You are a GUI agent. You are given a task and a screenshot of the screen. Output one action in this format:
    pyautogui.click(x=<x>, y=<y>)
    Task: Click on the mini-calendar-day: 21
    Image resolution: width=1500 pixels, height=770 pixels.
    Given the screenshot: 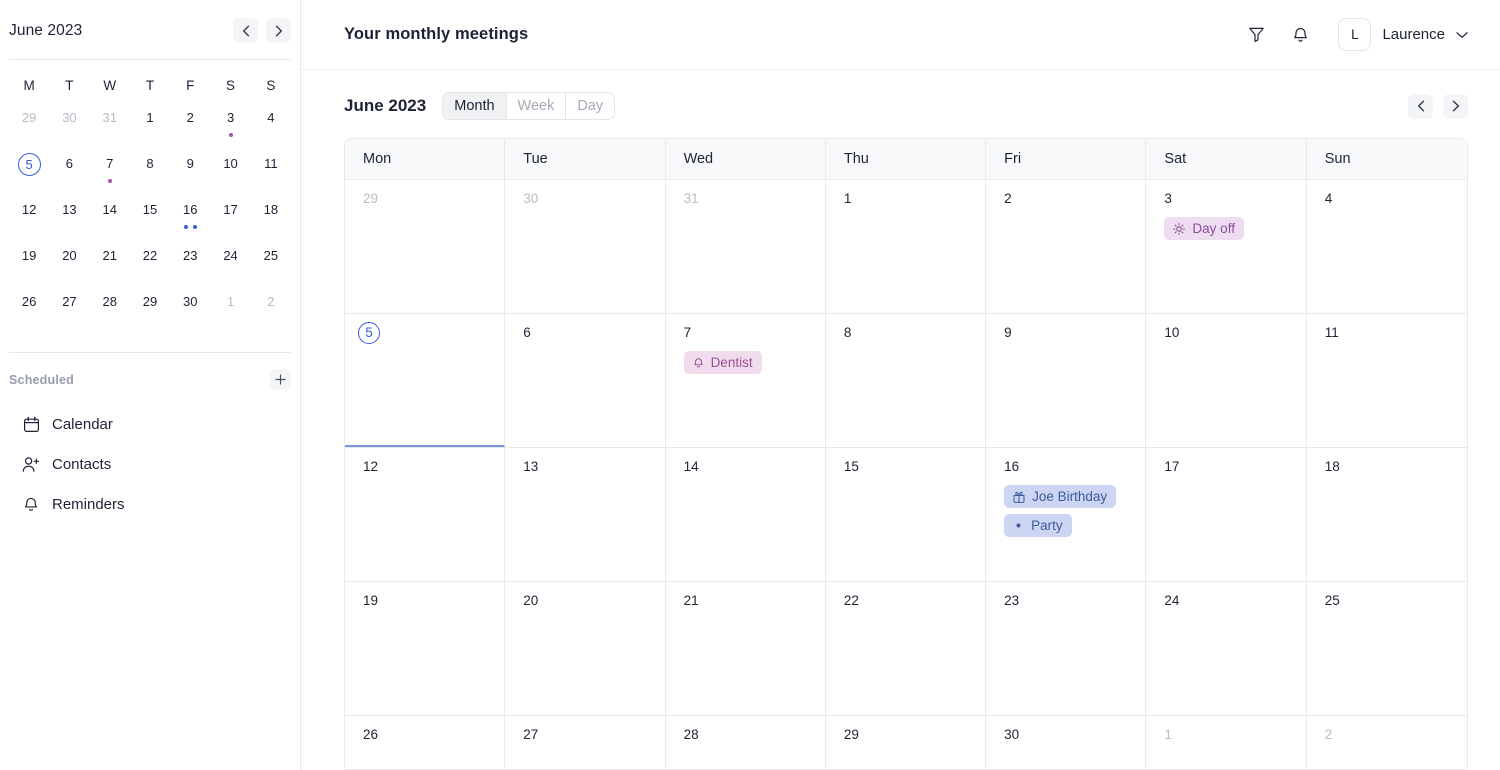 What is the action you would take?
    pyautogui.click(x=110, y=264)
    